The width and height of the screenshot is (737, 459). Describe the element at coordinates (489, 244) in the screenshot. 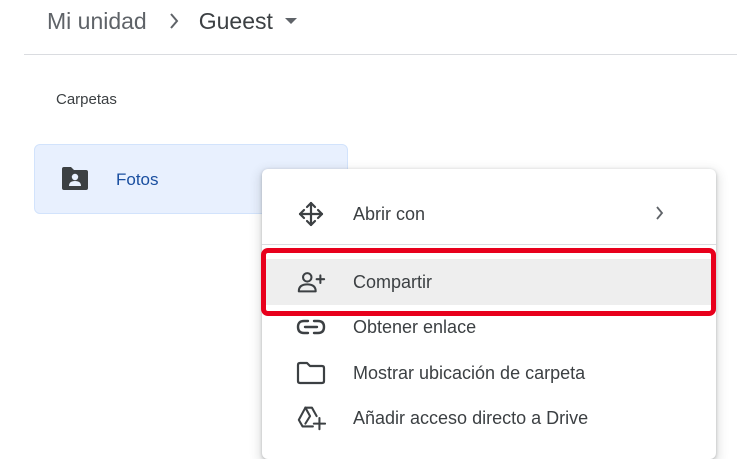

I see `menu-divider` at that location.